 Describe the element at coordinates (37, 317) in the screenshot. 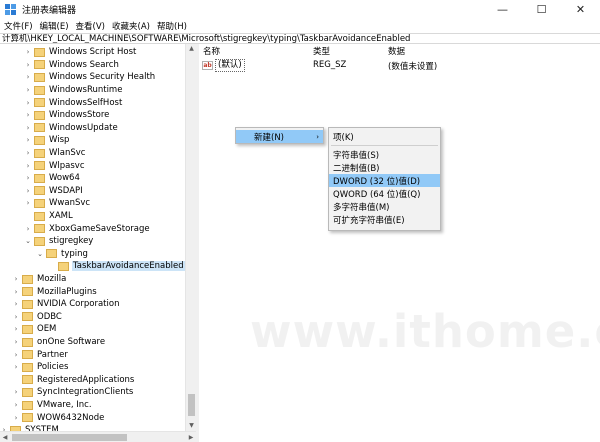

I see `tree-node: › ODBC` at that location.